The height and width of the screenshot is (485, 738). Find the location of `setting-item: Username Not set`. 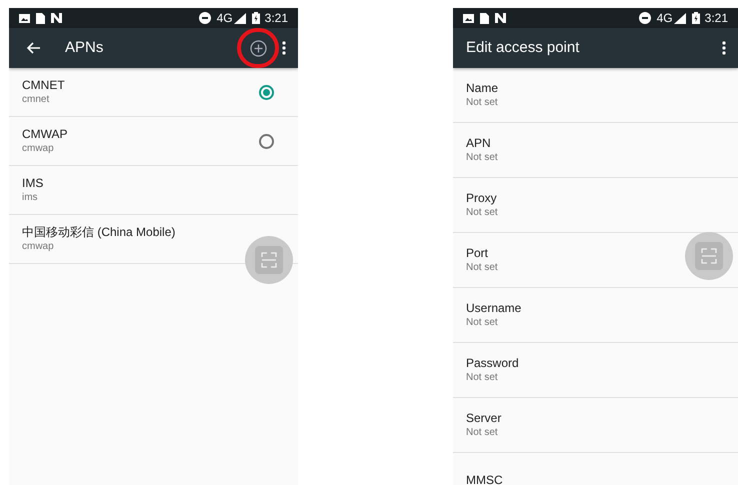

setting-item: Username Not set is located at coordinates (595, 315).